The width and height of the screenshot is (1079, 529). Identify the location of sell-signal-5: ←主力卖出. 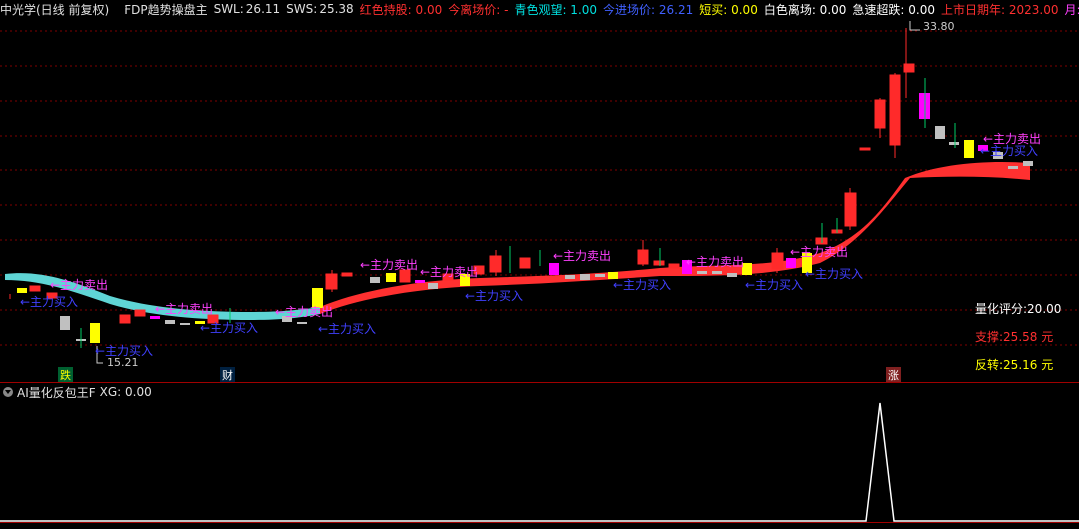
(449, 272).